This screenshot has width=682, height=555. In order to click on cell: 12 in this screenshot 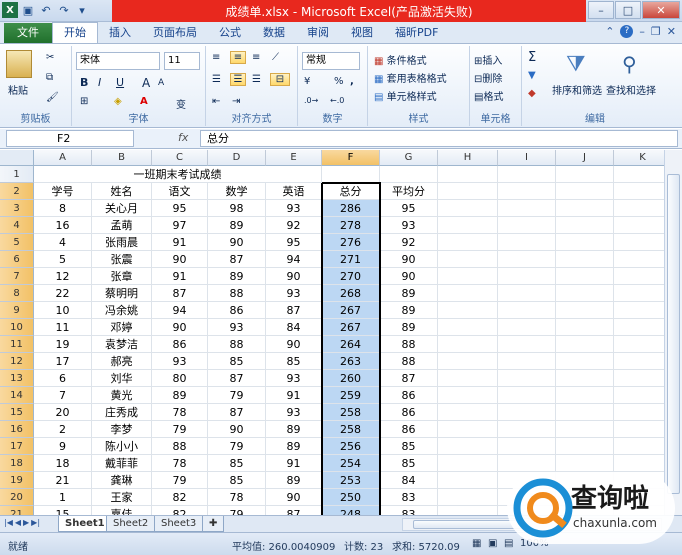, I will do `click(63, 276)`.